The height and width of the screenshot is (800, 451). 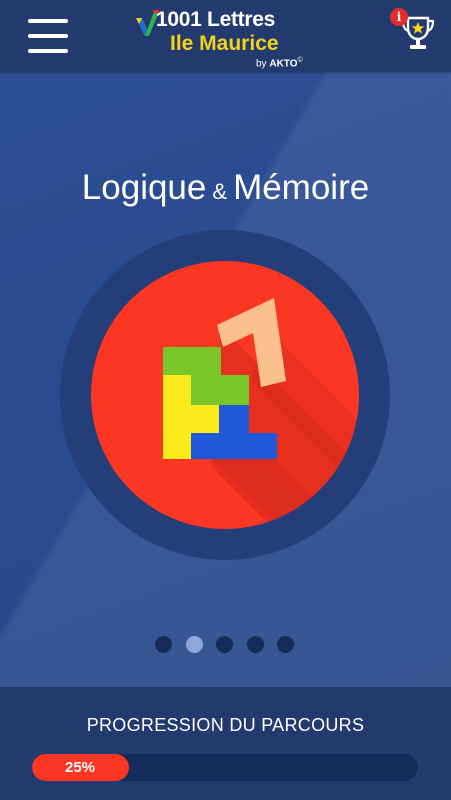 I want to click on logo-by-brand: AKTO, so click(x=283, y=64).